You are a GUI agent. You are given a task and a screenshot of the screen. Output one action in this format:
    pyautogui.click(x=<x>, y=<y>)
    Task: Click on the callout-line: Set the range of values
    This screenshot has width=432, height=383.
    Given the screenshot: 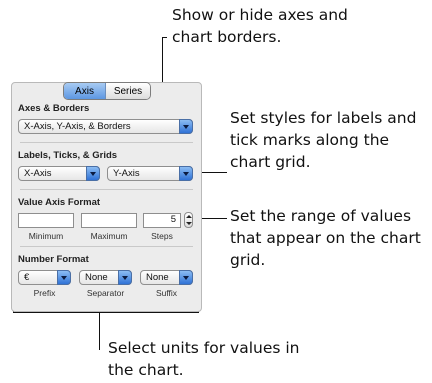 What is the action you would take?
    pyautogui.click(x=321, y=216)
    